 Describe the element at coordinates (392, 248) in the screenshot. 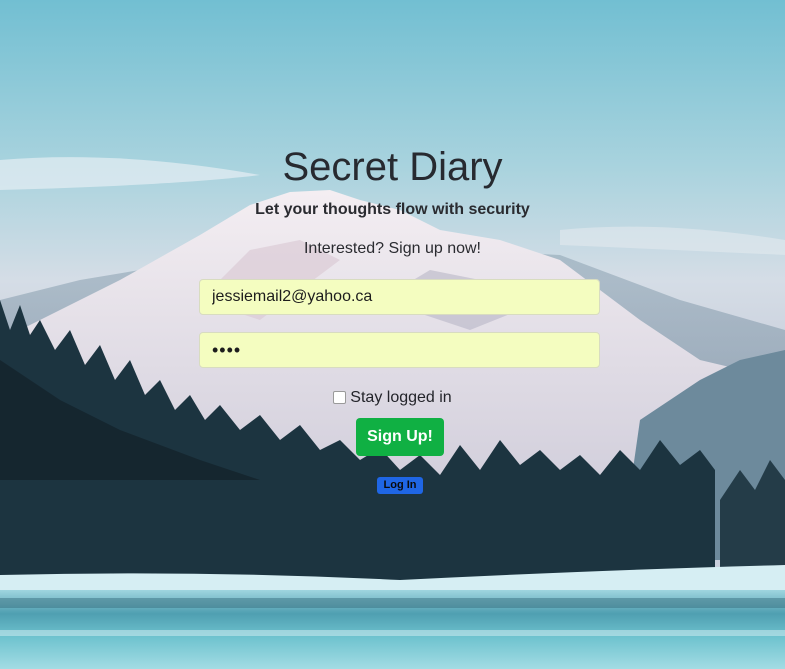

I see `signup-prompt: Interested? Sign up now!` at that location.